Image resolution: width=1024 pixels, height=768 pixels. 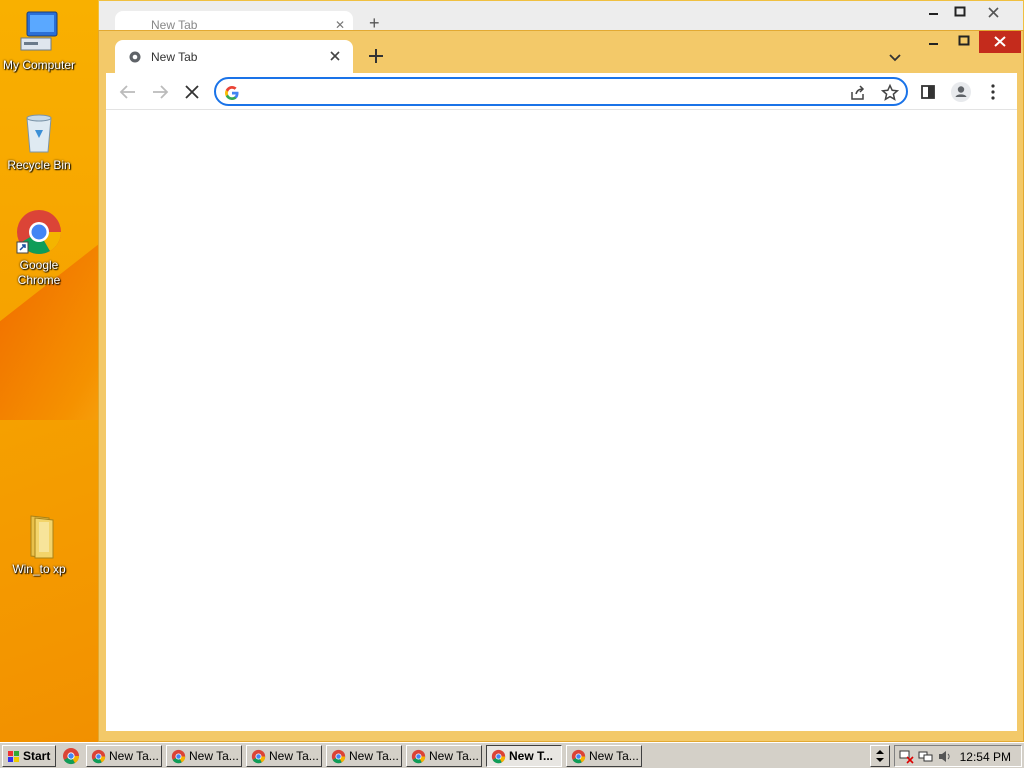 I want to click on close-window-button, so click(x=1000, y=42).